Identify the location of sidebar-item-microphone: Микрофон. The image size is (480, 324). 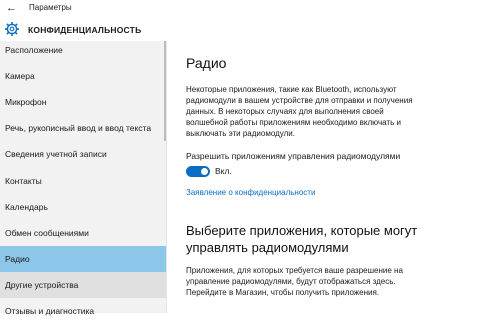
(83, 102).